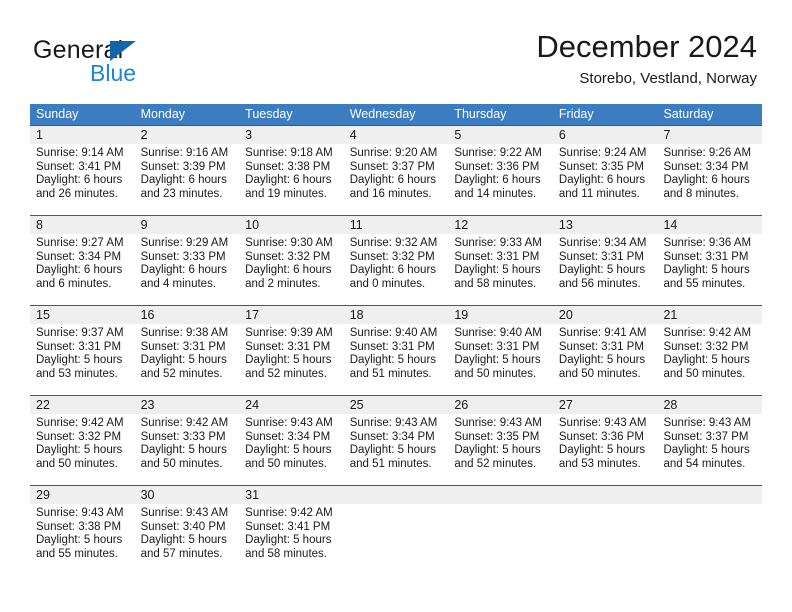 This screenshot has height=612, width=792. Describe the element at coordinates (605, 315) in the screenshot. I see `day-number: 20` at that location.